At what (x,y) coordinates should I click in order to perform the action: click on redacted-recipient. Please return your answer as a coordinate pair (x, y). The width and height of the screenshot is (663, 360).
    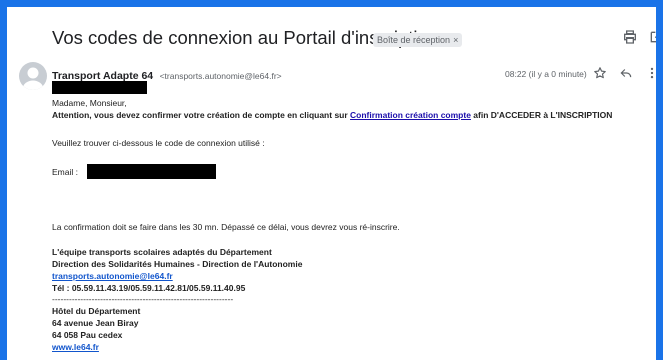
    Looking at the image, I should click on (99, 87).